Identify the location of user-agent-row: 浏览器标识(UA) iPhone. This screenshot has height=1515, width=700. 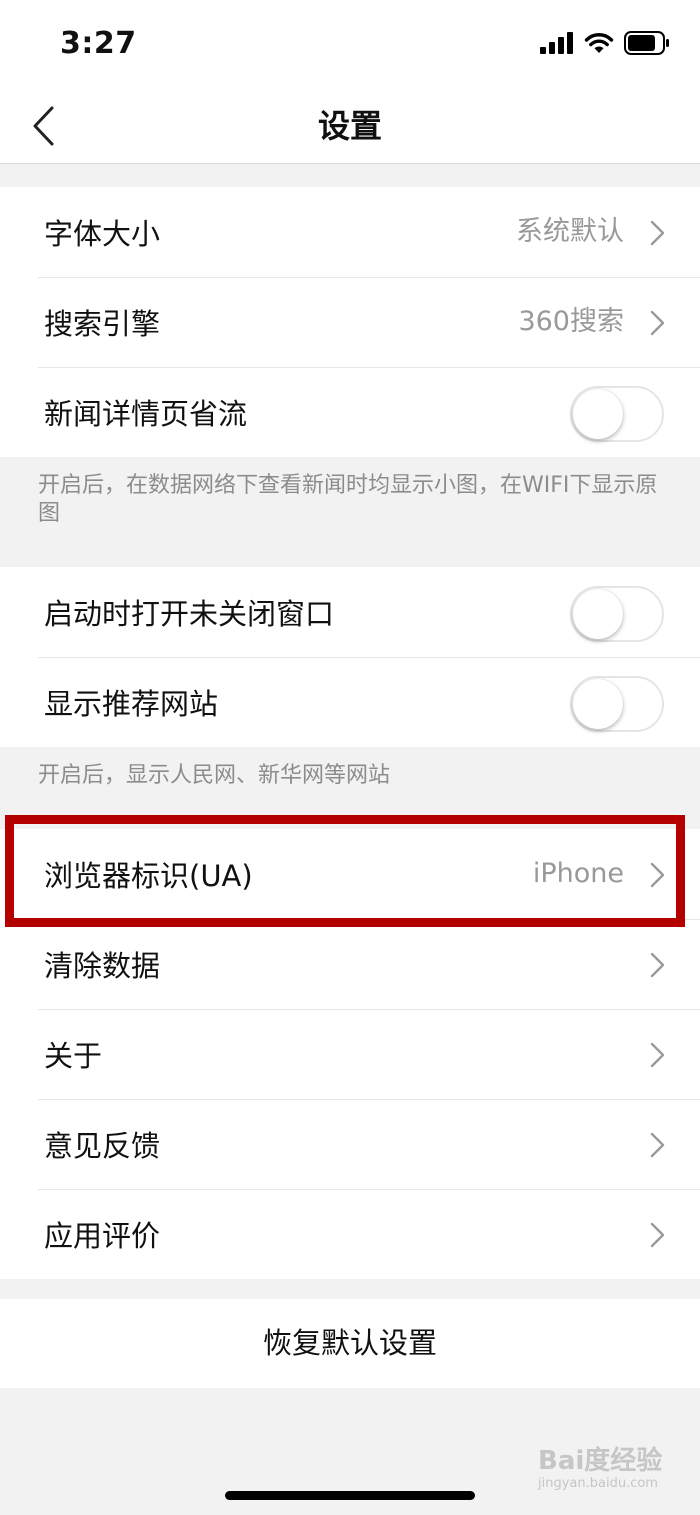
(350, 874).